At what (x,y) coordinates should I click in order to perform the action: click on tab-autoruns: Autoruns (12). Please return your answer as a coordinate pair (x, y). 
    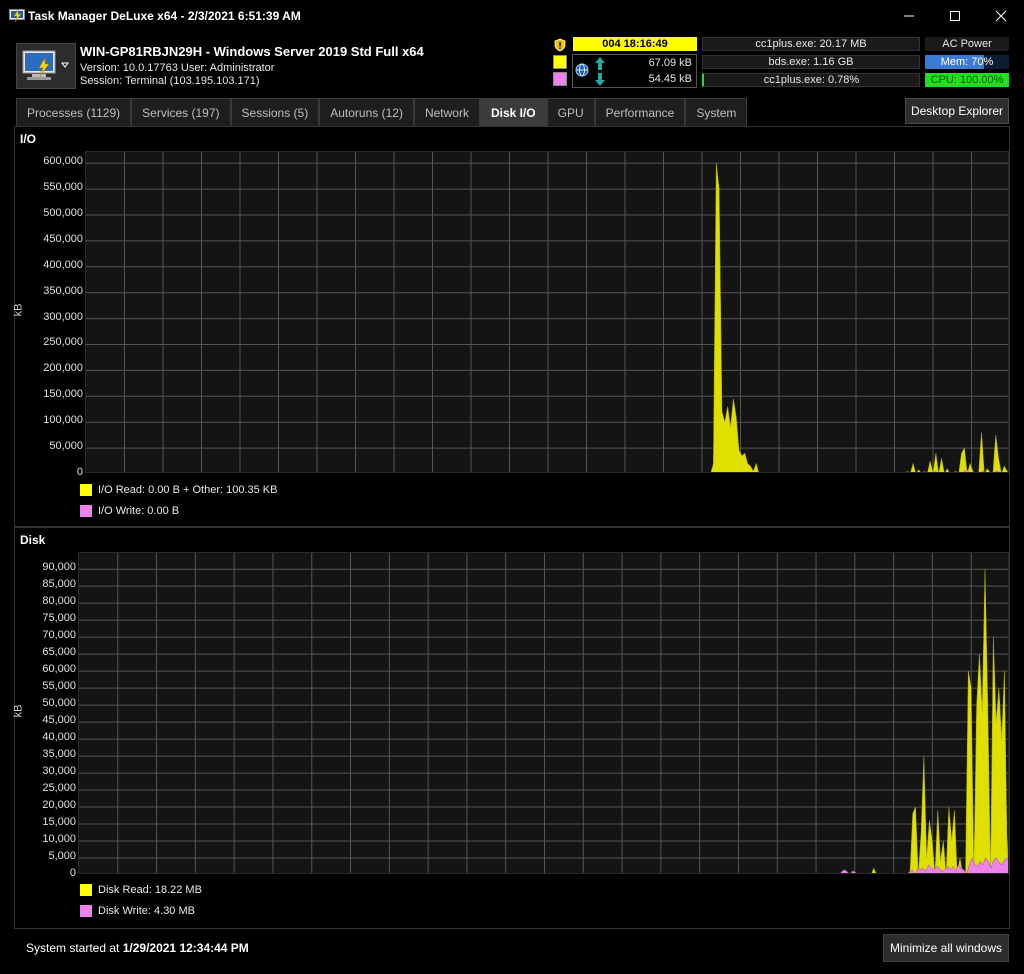
    Looking at the image, I should click on (366, 112).